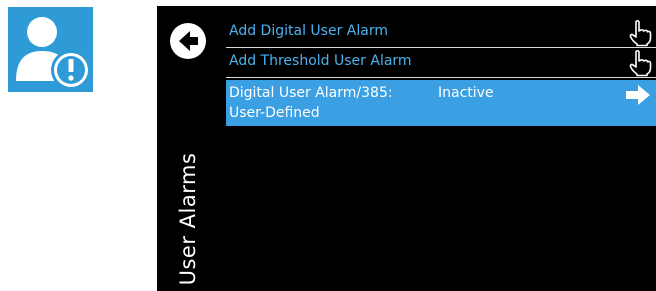 The image size is (656, 291). Describe the element at coordinates (441, 63) in the screenshot. I see `add-threshold-user-alarm-item: Add Threshold User Alarm` at that location.